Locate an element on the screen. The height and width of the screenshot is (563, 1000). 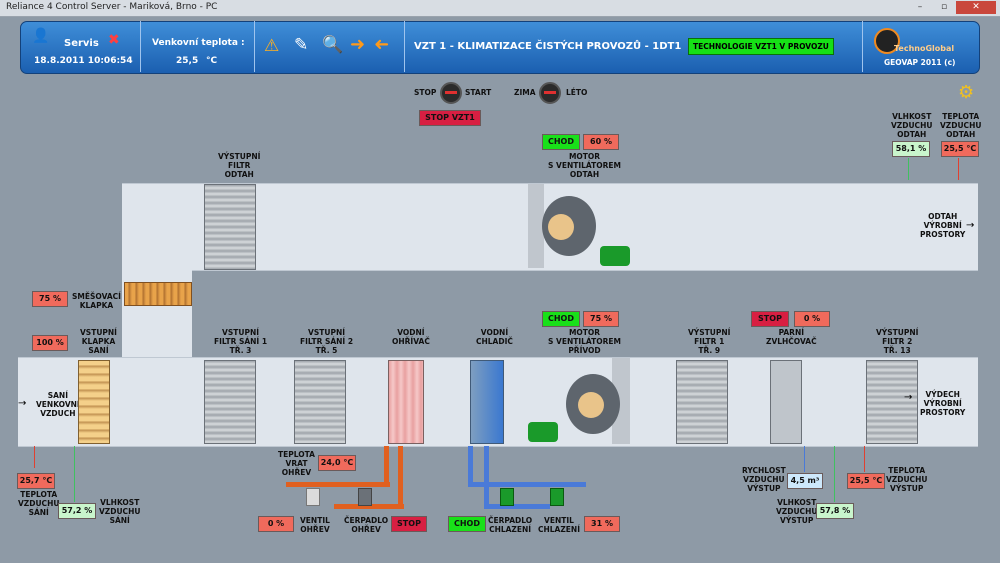
air-speed-label: RYCHLOST VZDUCHU VÝSTUP is located at coordinates (764, 479).